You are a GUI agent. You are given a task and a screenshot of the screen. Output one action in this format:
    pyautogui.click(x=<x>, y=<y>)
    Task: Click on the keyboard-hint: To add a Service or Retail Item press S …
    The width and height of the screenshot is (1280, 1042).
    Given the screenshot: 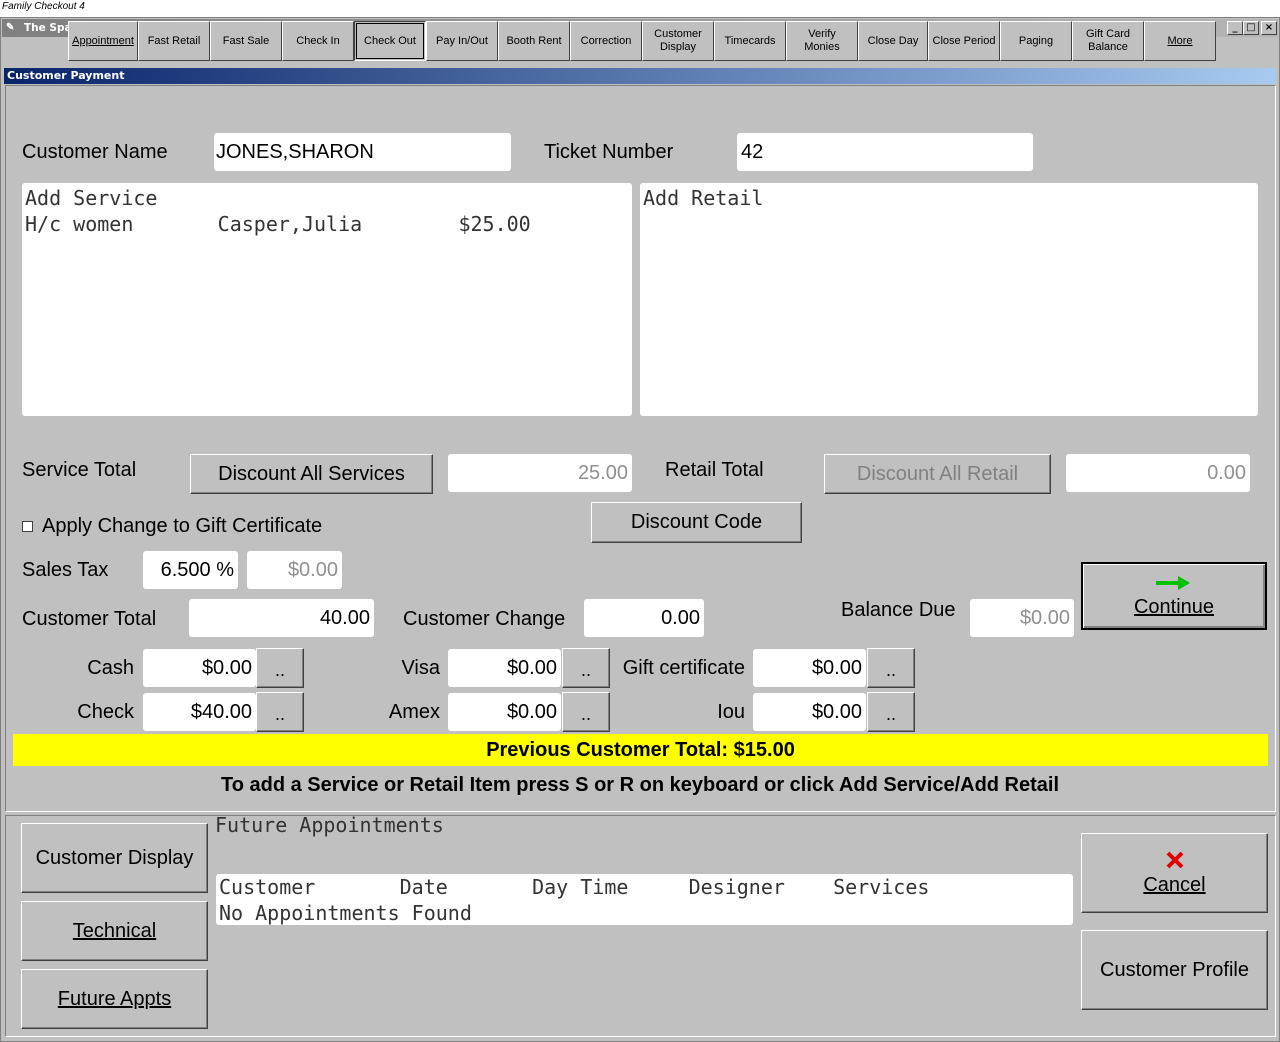 What is the action you would take?
    pyautogui.click(x=640, y=785)
    